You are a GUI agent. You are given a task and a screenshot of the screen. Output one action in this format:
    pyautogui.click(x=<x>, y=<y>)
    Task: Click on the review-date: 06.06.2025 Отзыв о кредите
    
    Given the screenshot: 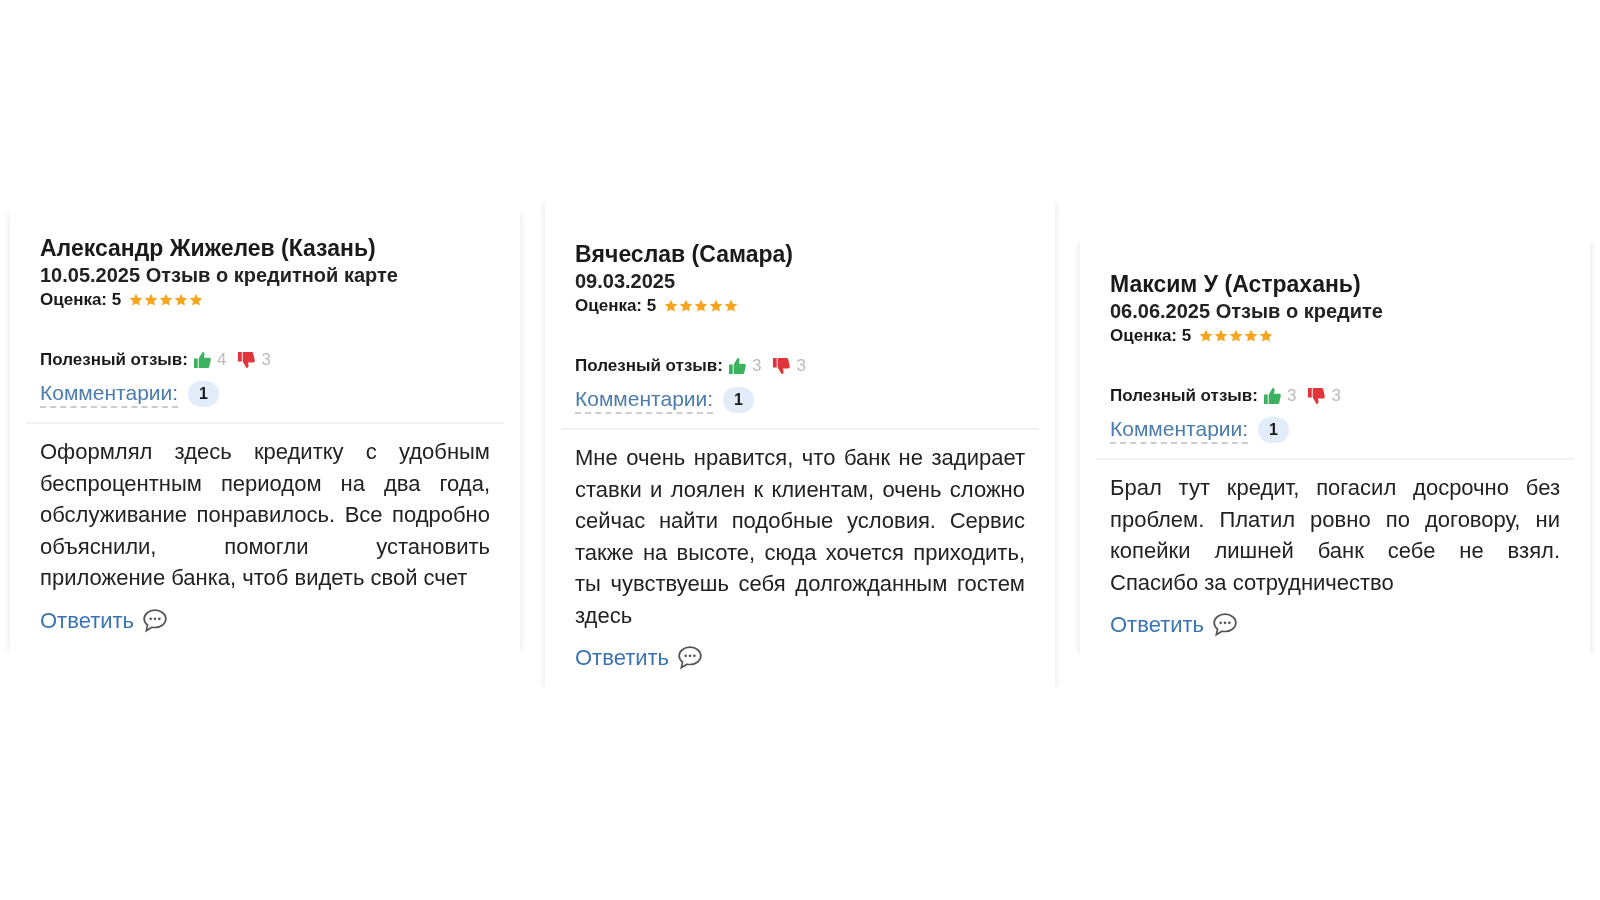 What is the action you would take?
    pyautogui.click(x=1247, y=311)
    